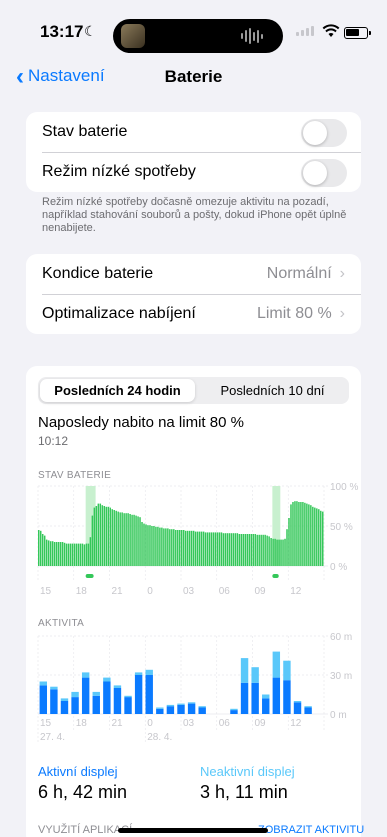 This screenshot has width=387, height=837. Describe the element at coordinates (357, 33) in the screenshot. I see `battery-icon` at that location.